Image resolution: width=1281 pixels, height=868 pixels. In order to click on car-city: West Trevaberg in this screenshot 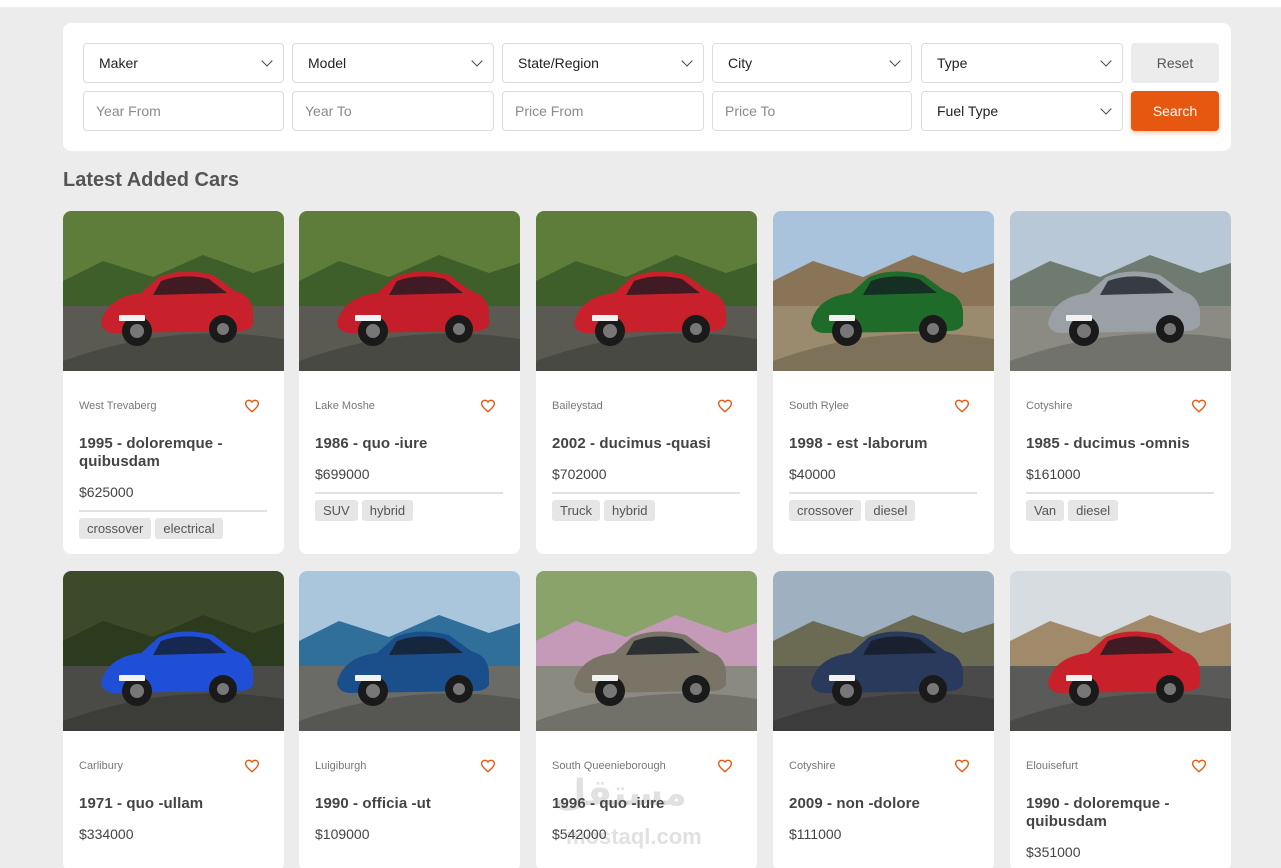, I will do `click(118, 406)`.